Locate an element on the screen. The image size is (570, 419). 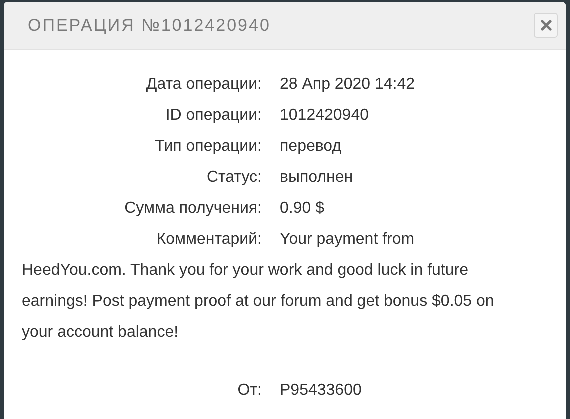
field-label: Статус: is located at coordinates (234, 178).